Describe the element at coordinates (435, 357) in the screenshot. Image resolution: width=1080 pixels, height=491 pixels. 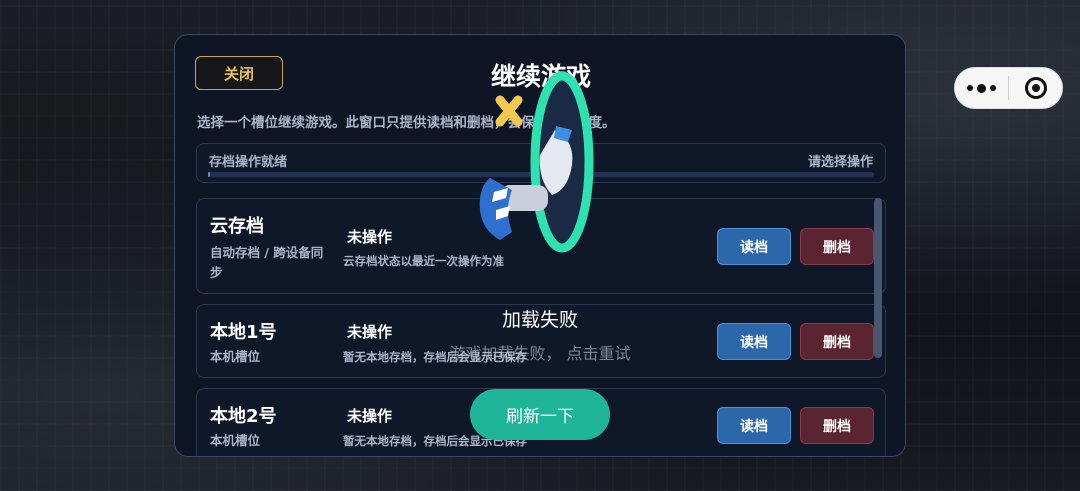
I see `slot-note: 暂无本地存档，存档后会显示已保存` at that location.